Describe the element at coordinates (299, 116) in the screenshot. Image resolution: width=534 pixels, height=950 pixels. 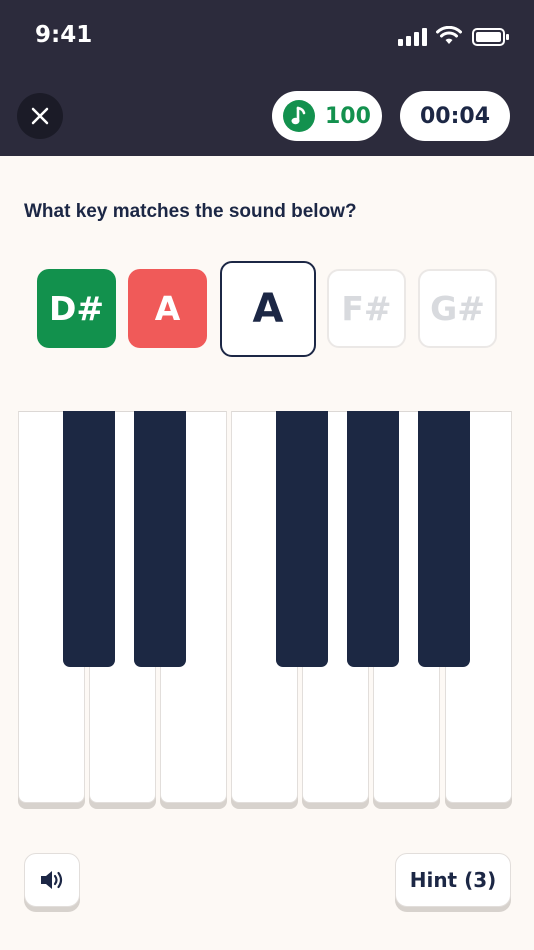
I see `music-note-icon` at that location.